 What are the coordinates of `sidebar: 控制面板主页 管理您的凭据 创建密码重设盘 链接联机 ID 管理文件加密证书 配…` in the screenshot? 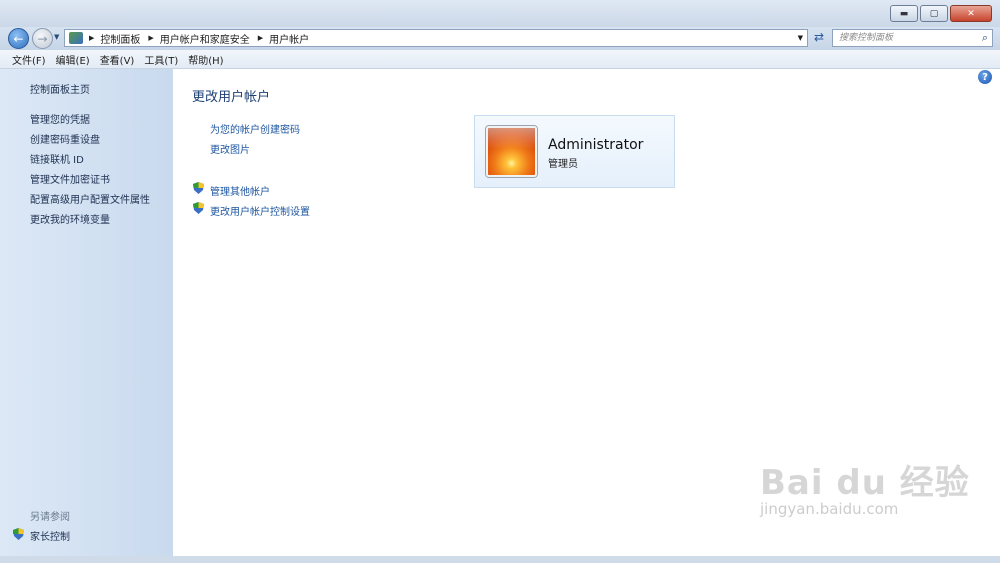 It's located at (86, 312).